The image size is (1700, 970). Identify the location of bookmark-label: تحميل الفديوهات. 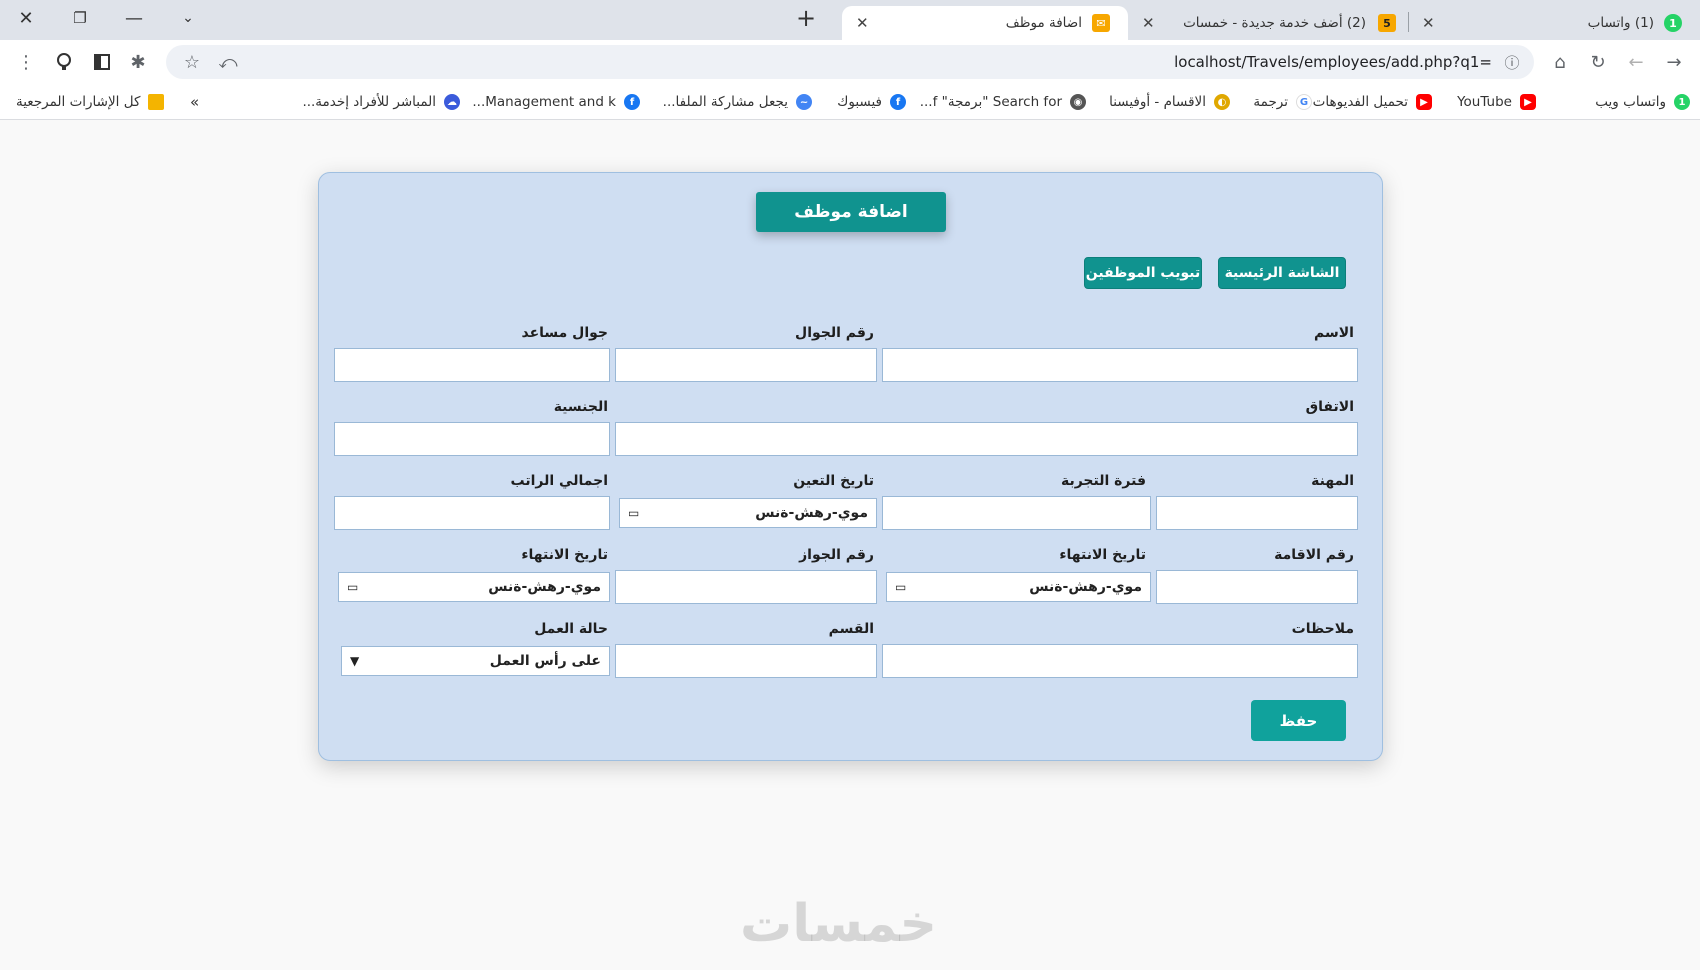
(1360, 102).